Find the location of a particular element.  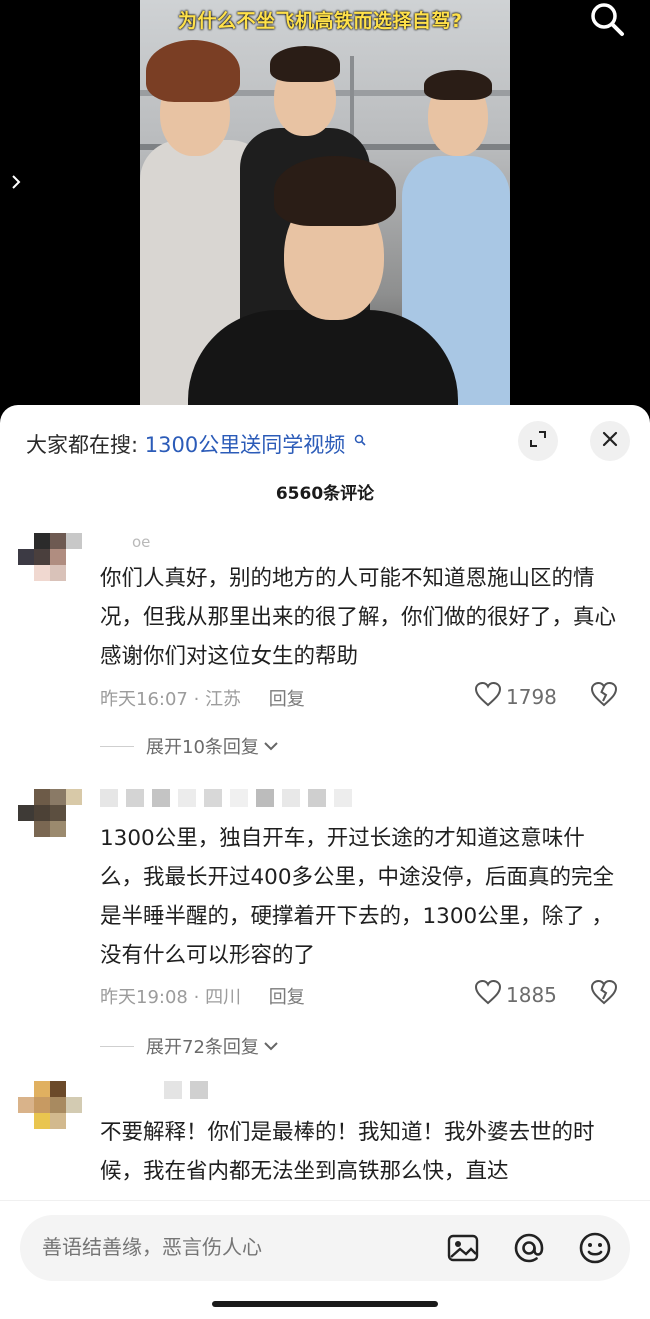

expand-icon is located at coordinates (538, 441).